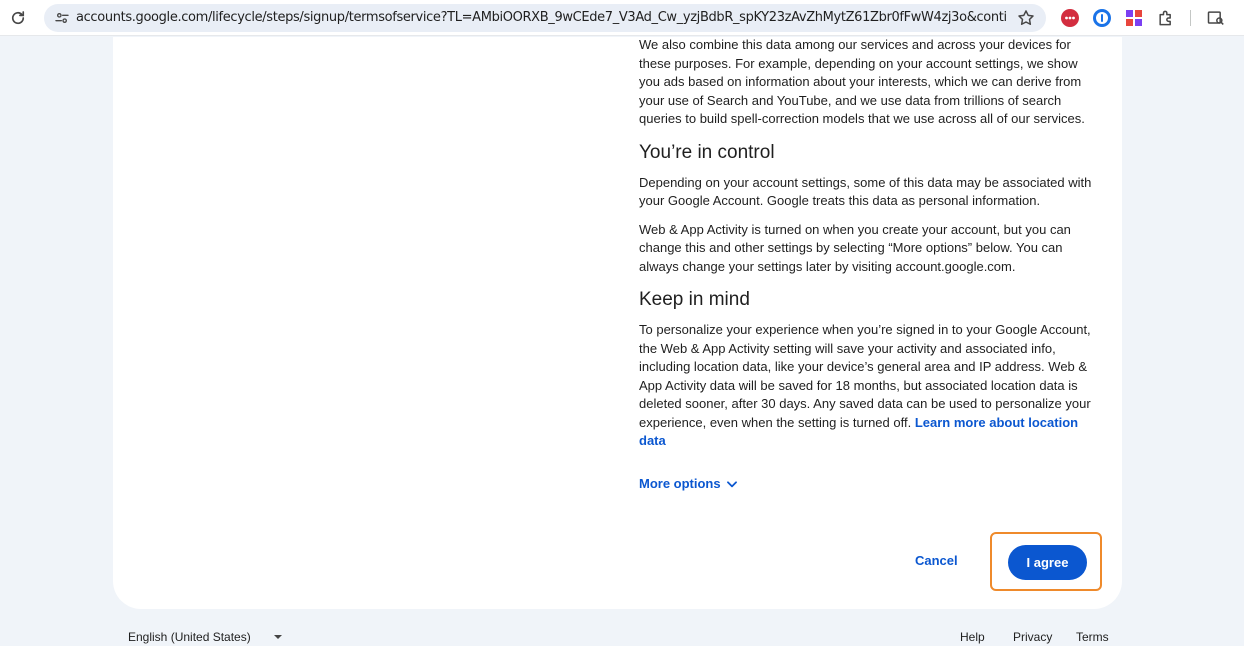  Describe the element at coordinates (936, 560) in the screenshot. I see `cancel-button: Cancel` at that location.